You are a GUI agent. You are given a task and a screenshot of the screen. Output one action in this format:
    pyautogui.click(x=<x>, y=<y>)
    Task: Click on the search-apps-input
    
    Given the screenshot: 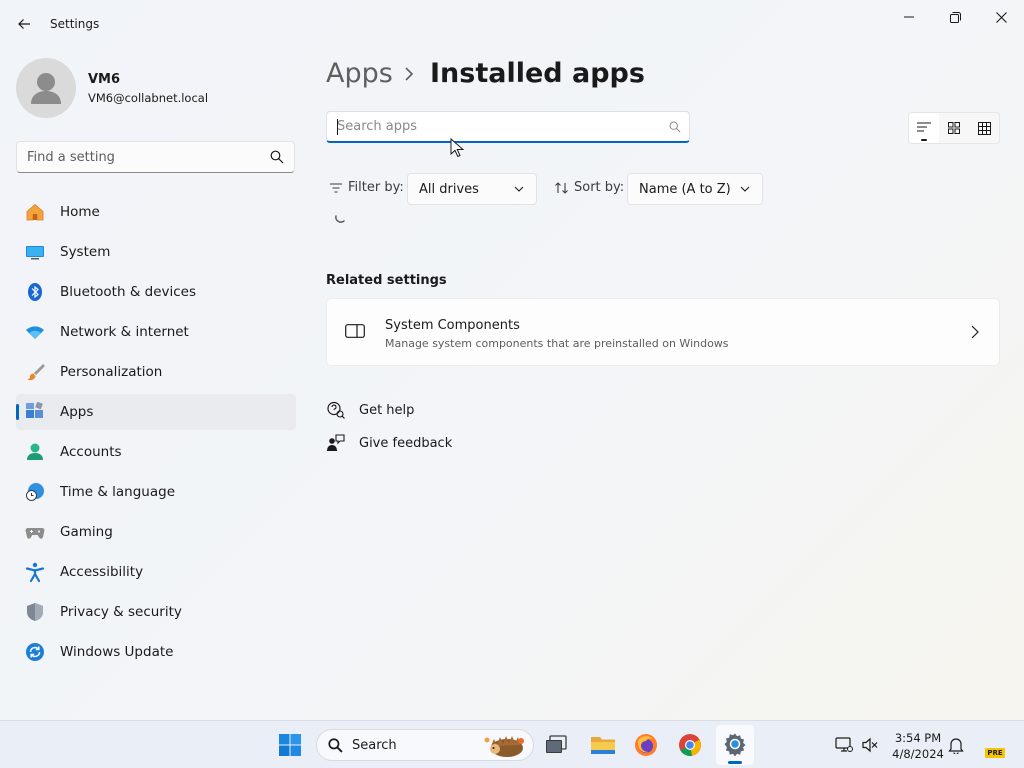 What is the action you would take?
    pyautogui.click(x=487, y=126)
    